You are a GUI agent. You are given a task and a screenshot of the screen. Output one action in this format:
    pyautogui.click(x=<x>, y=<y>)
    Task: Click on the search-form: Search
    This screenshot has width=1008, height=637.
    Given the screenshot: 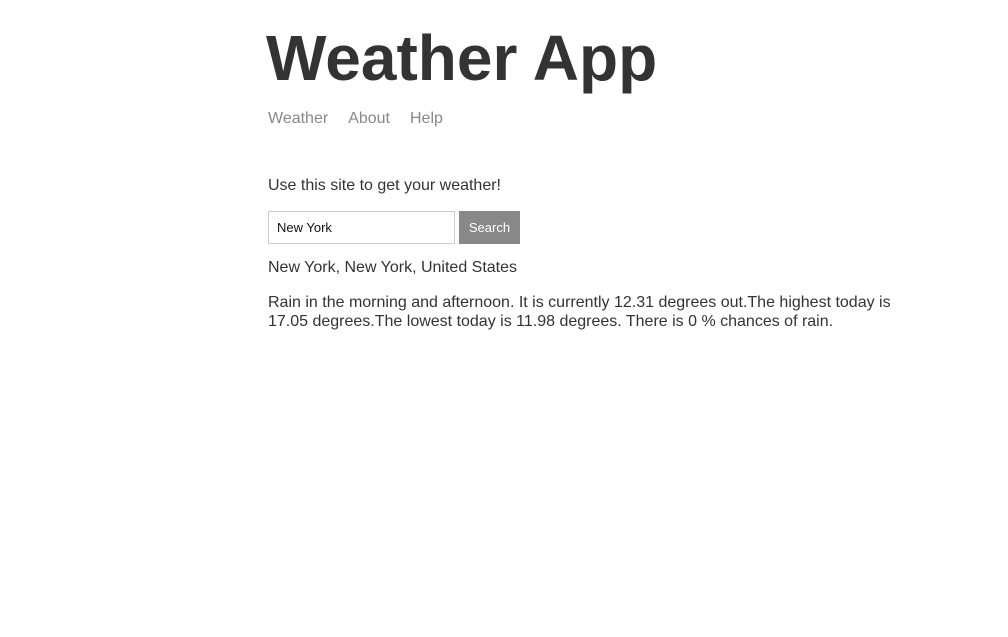 What is the action you would take?
    pyautogui.click(x=394, y=227)
    